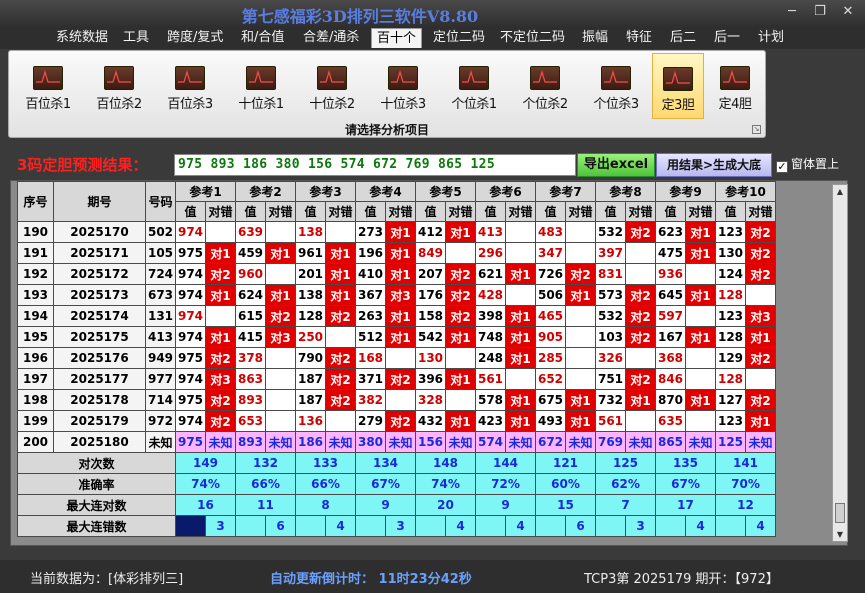 The width and height of the screenshot is (865, 593). Describe the element at coordinates (595, 38) in the screenshot. I see `menu-amplitude: 振幅` at that location.